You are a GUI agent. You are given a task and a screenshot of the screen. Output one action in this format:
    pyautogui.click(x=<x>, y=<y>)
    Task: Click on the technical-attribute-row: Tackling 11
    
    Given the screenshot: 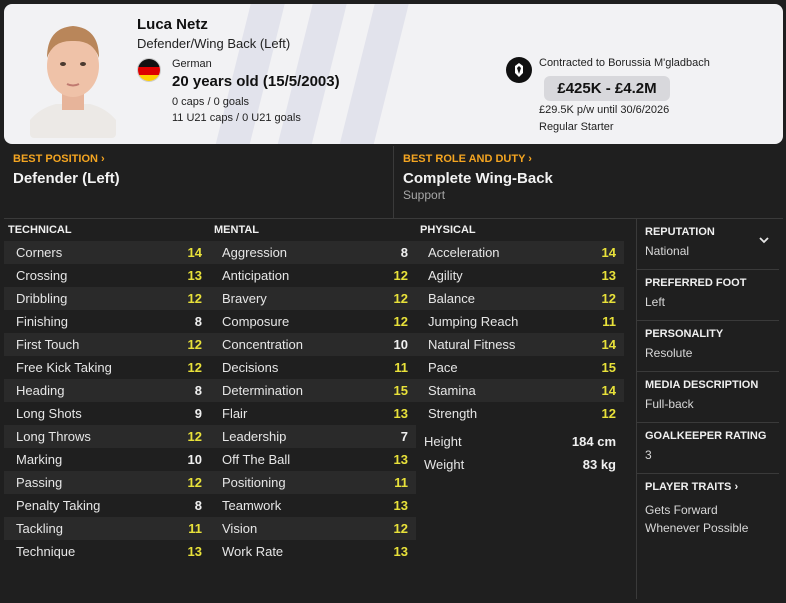 What is the action you would take?
    pyautogui.click(x=107, y=528)
    